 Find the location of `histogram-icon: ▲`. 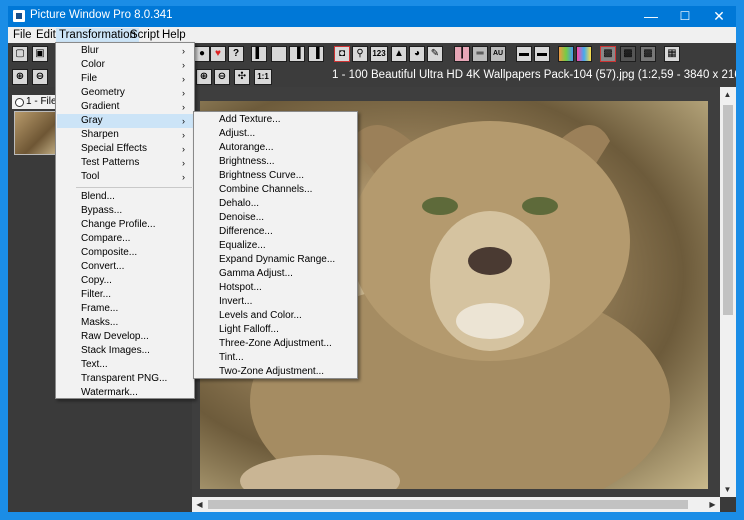

histogram-icon: ▲ is located at coordinates (399, 54).